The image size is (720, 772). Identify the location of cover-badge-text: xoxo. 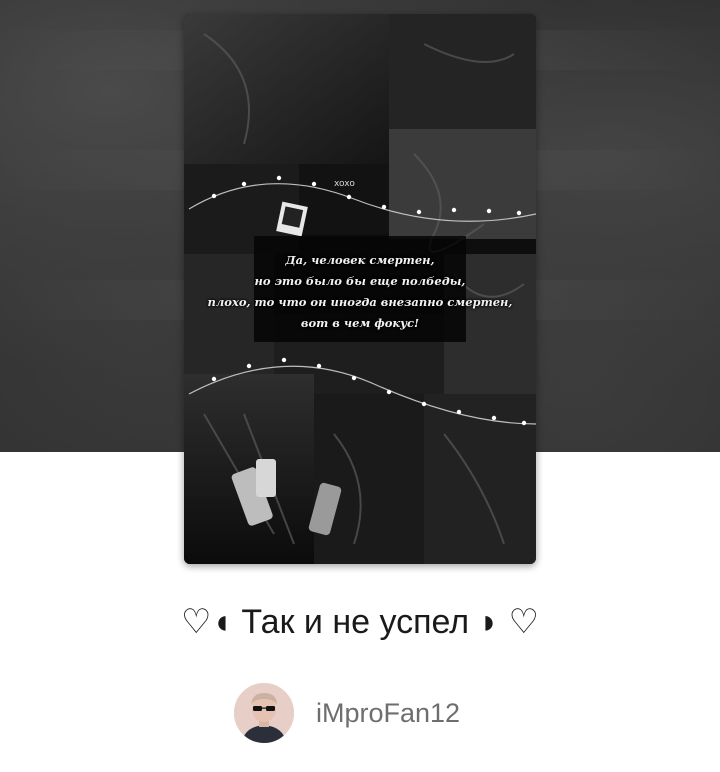
(344, 184).